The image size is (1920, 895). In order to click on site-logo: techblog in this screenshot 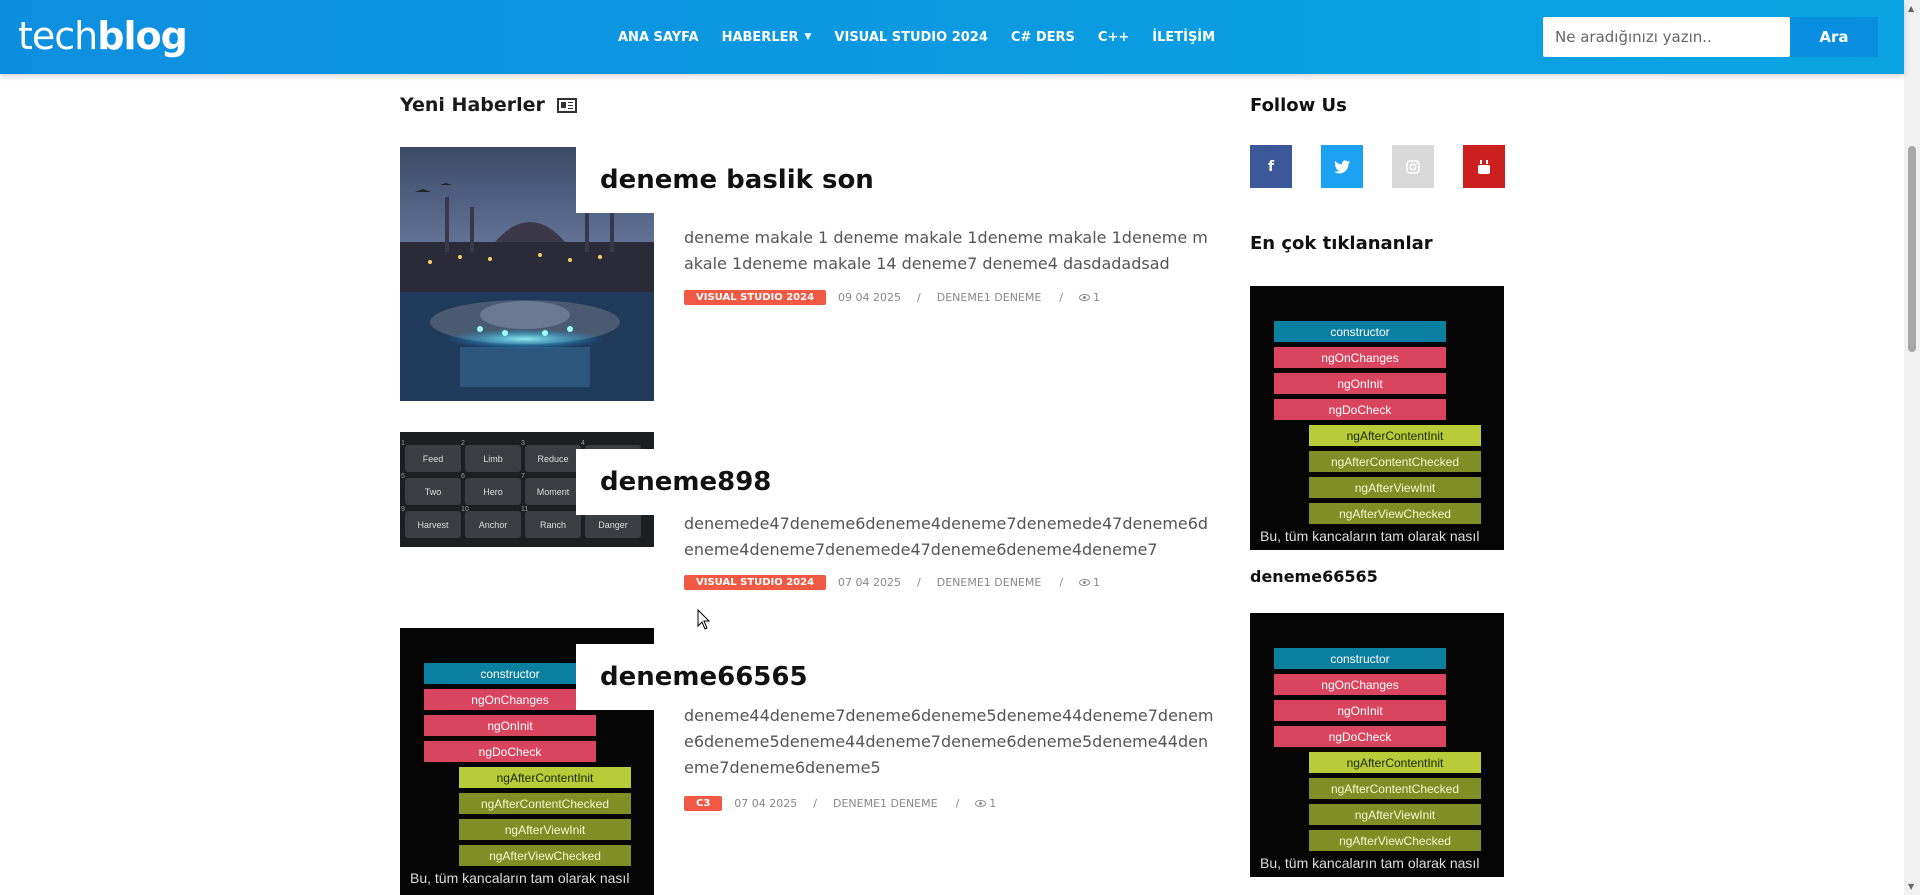, I will do `click(103, 36)`.